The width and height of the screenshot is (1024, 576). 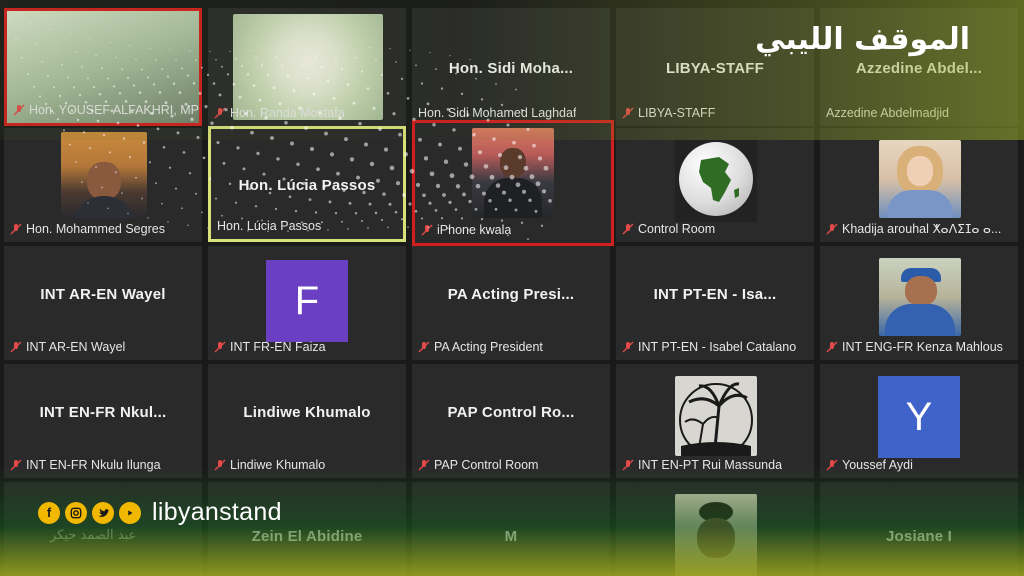 What do you see at coordinates (130, 512) in the screenshot?
I see `youtube-icon` at bounding box center [130, 512].